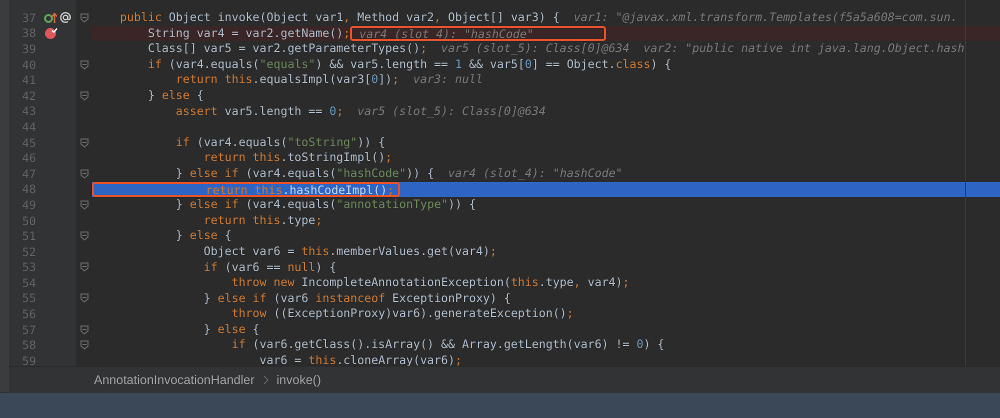 This screenshot has height=418, width=1000. What do you see at coordinates (357, 298) in the screenshot?
I see `code-line: } else if (var6 instanceof ExceptionProxy) {` at bounding box center [357, 298].